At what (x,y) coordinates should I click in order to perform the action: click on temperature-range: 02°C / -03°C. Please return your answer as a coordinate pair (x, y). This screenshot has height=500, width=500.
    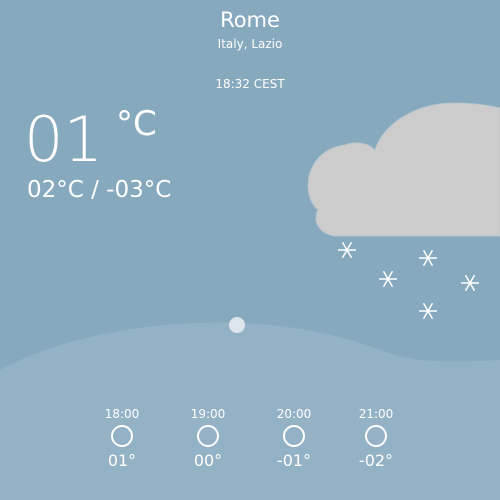
    Looking at the image, I should click on (99, 190).